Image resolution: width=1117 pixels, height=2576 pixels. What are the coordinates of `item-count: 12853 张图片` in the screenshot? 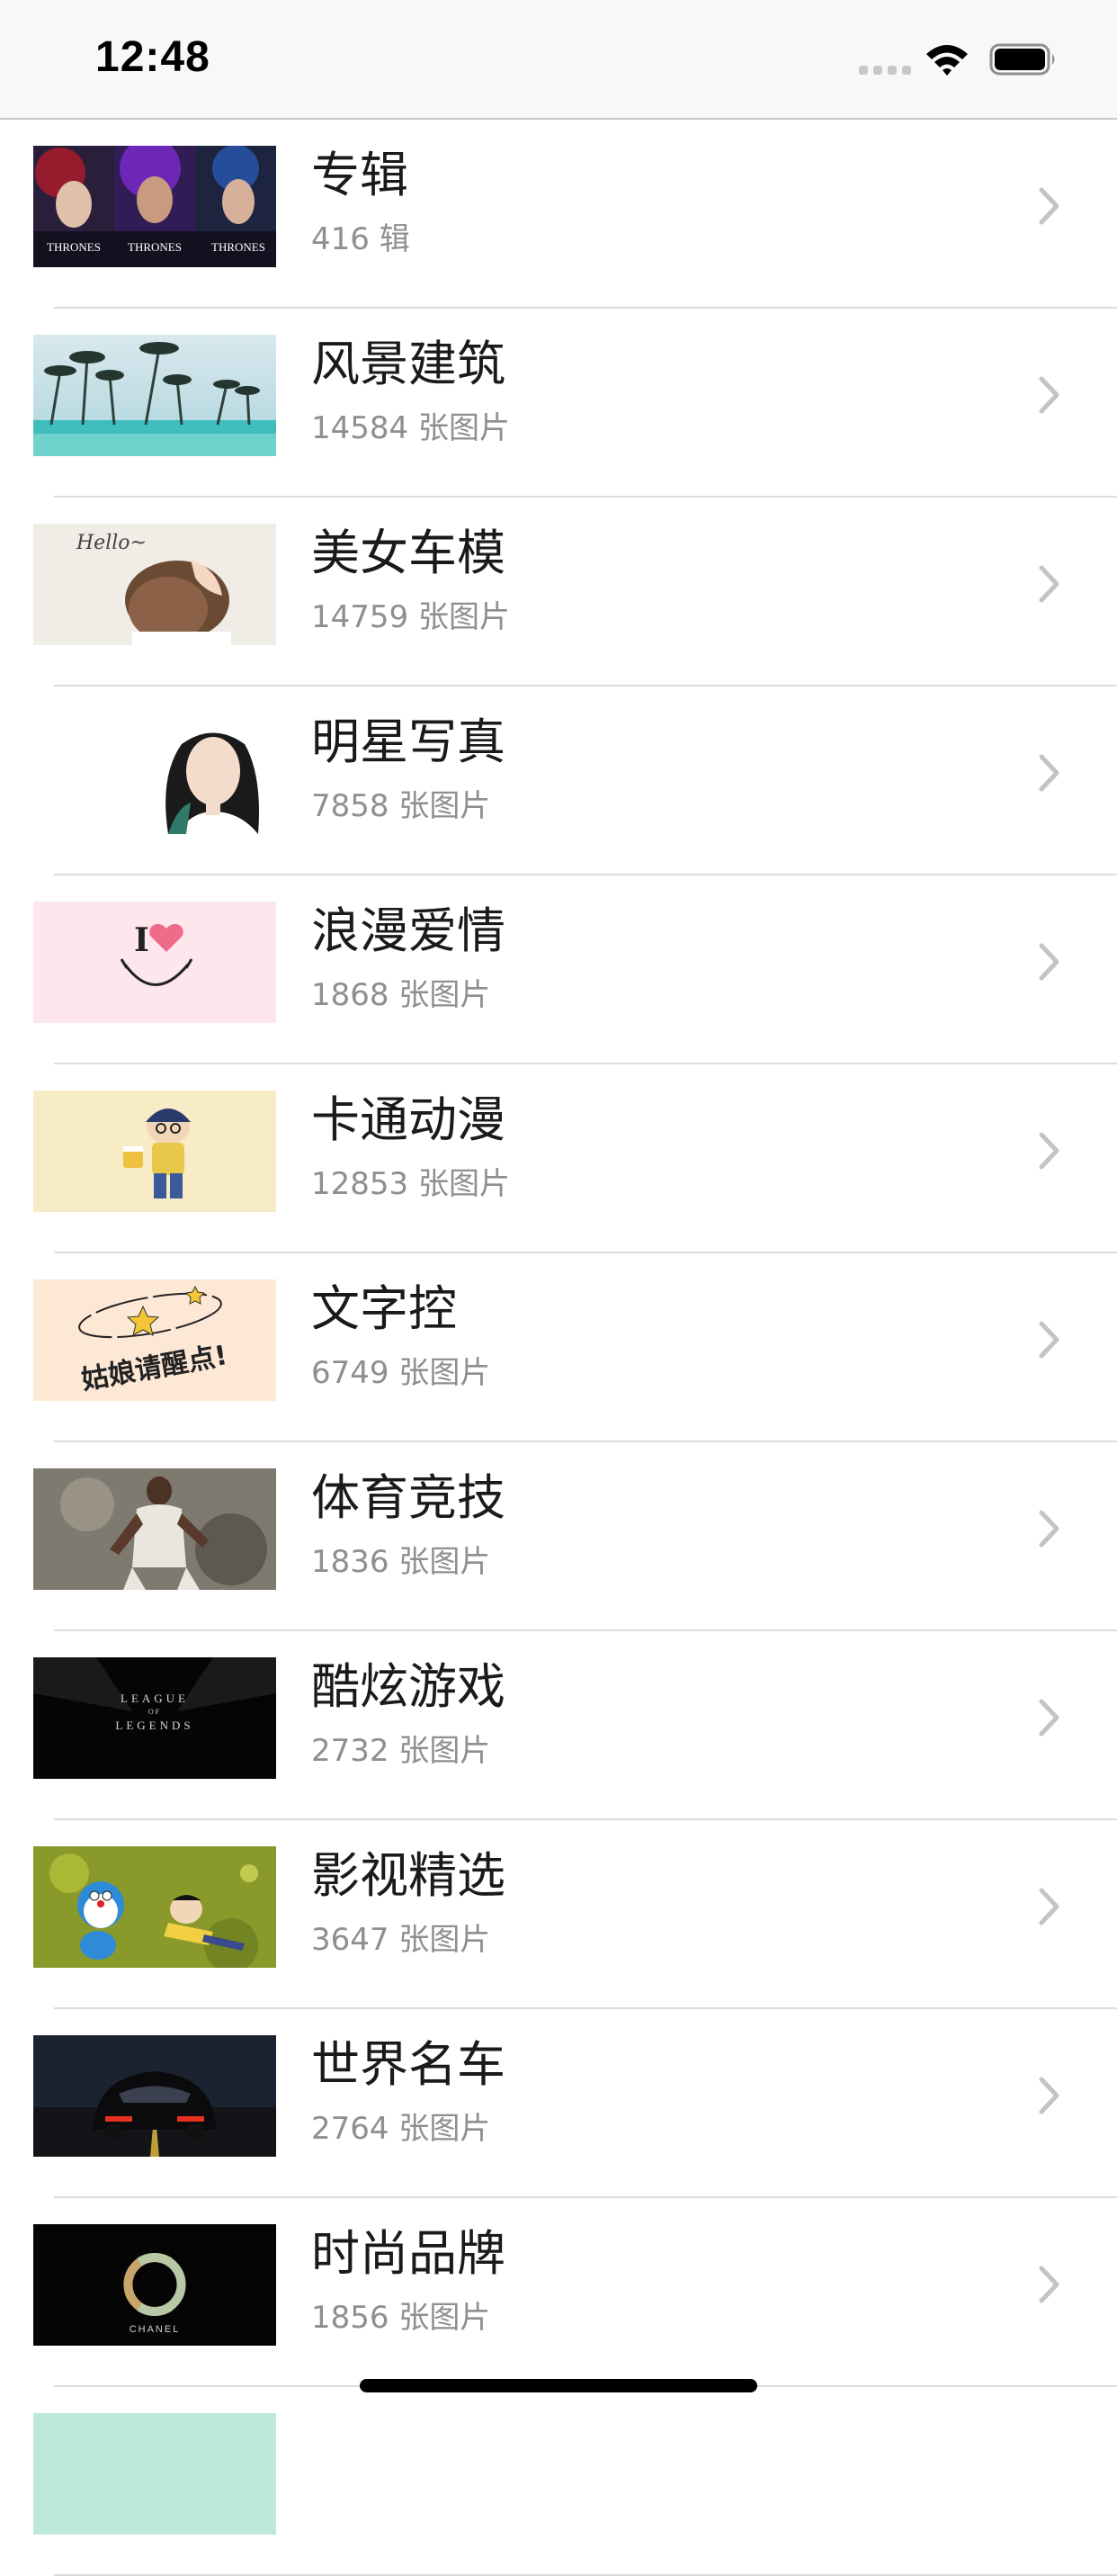 It's located at (410, 1184).